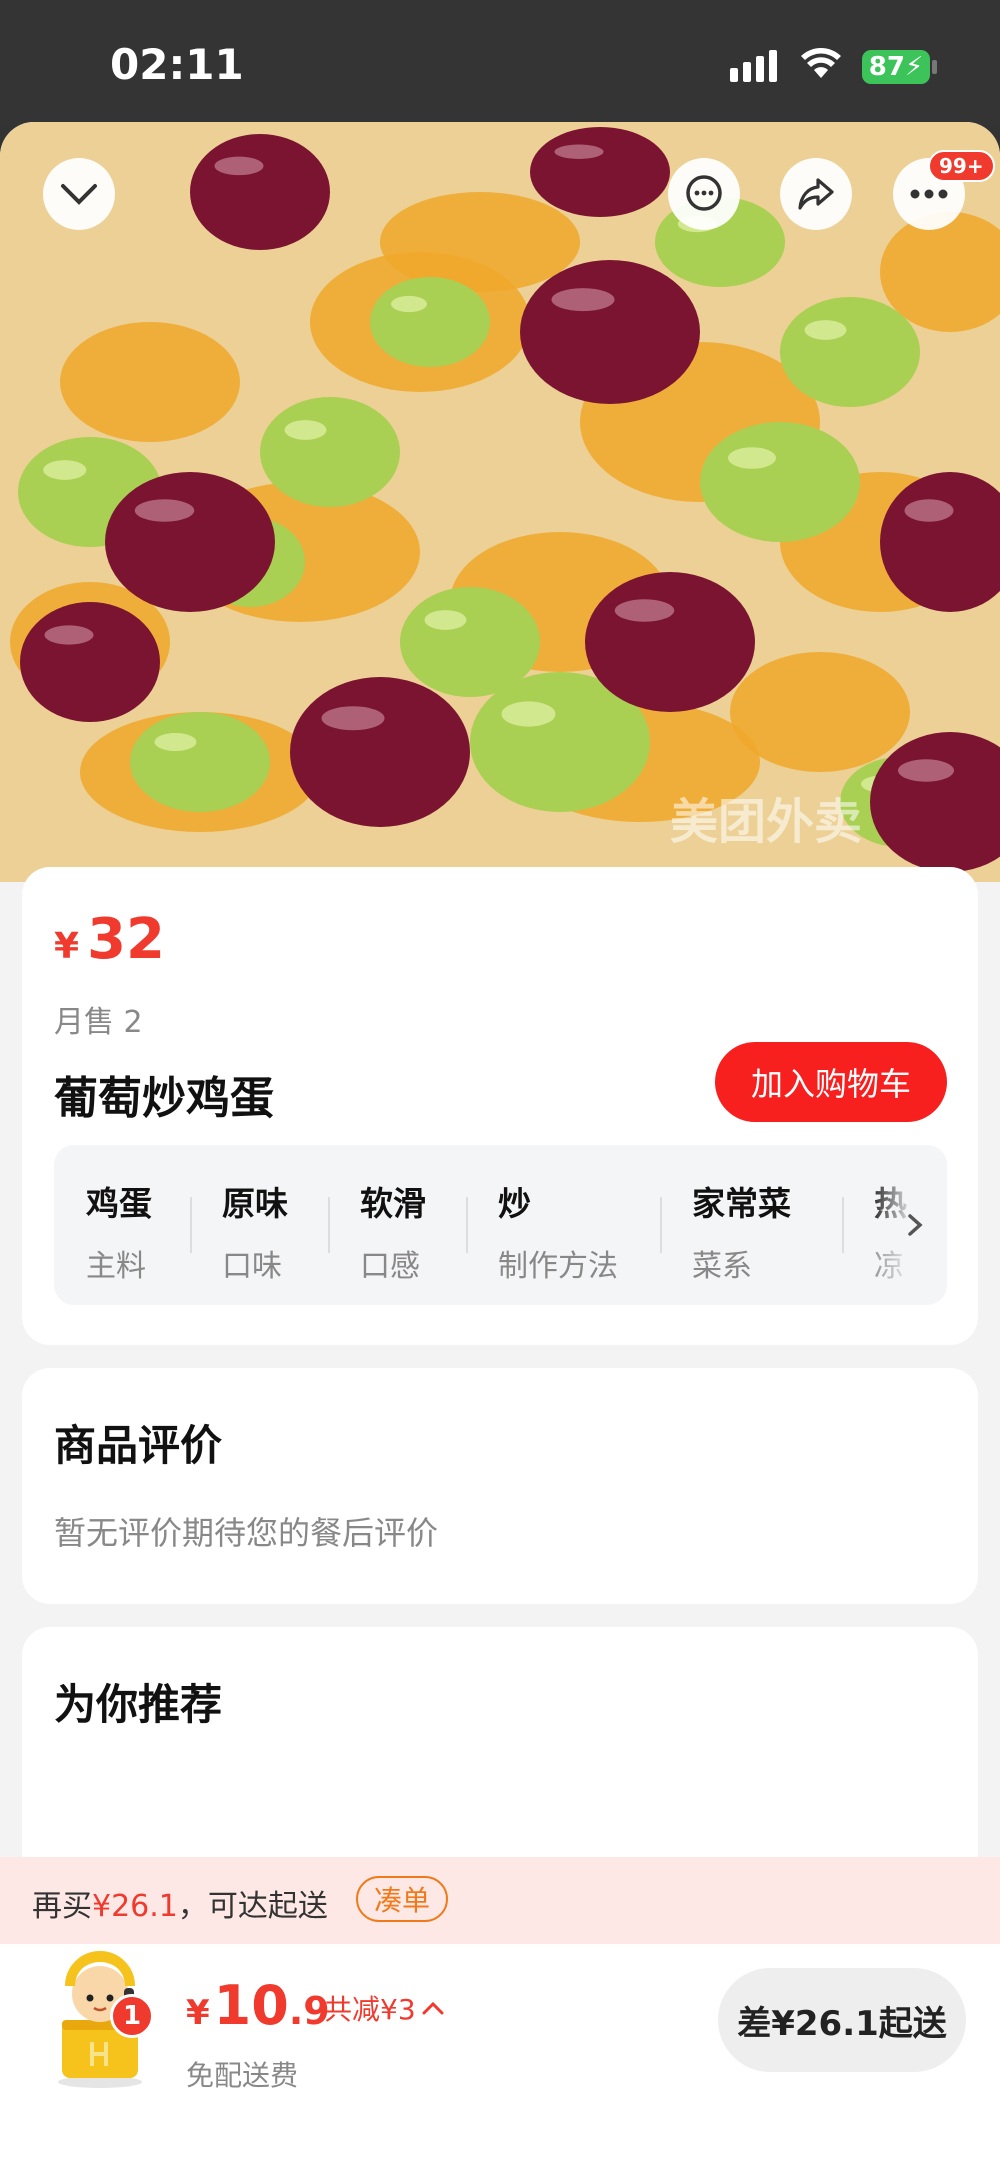 This screenshot has height=2165, width=1000. What do you see at coordinates (252, 1906) in the screenshot?
I see `banner-suffix: ，可达起送` at bounding box center [252, 1906].